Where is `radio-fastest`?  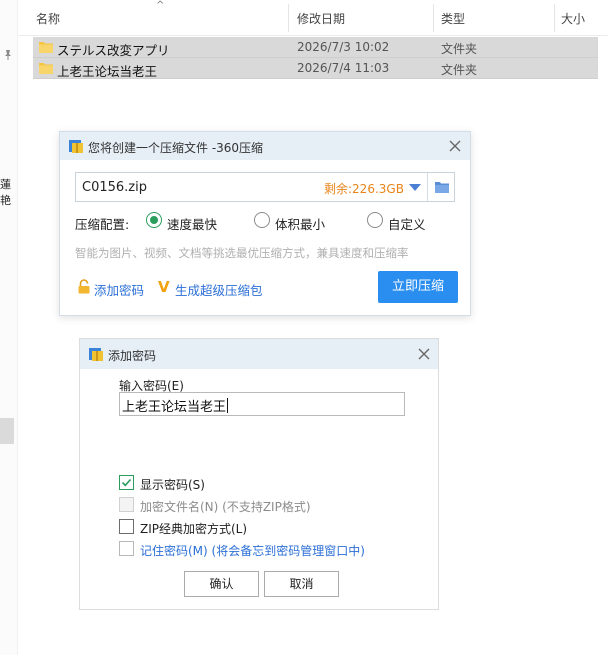 radio-fastest is located at coordinates (154, 220).